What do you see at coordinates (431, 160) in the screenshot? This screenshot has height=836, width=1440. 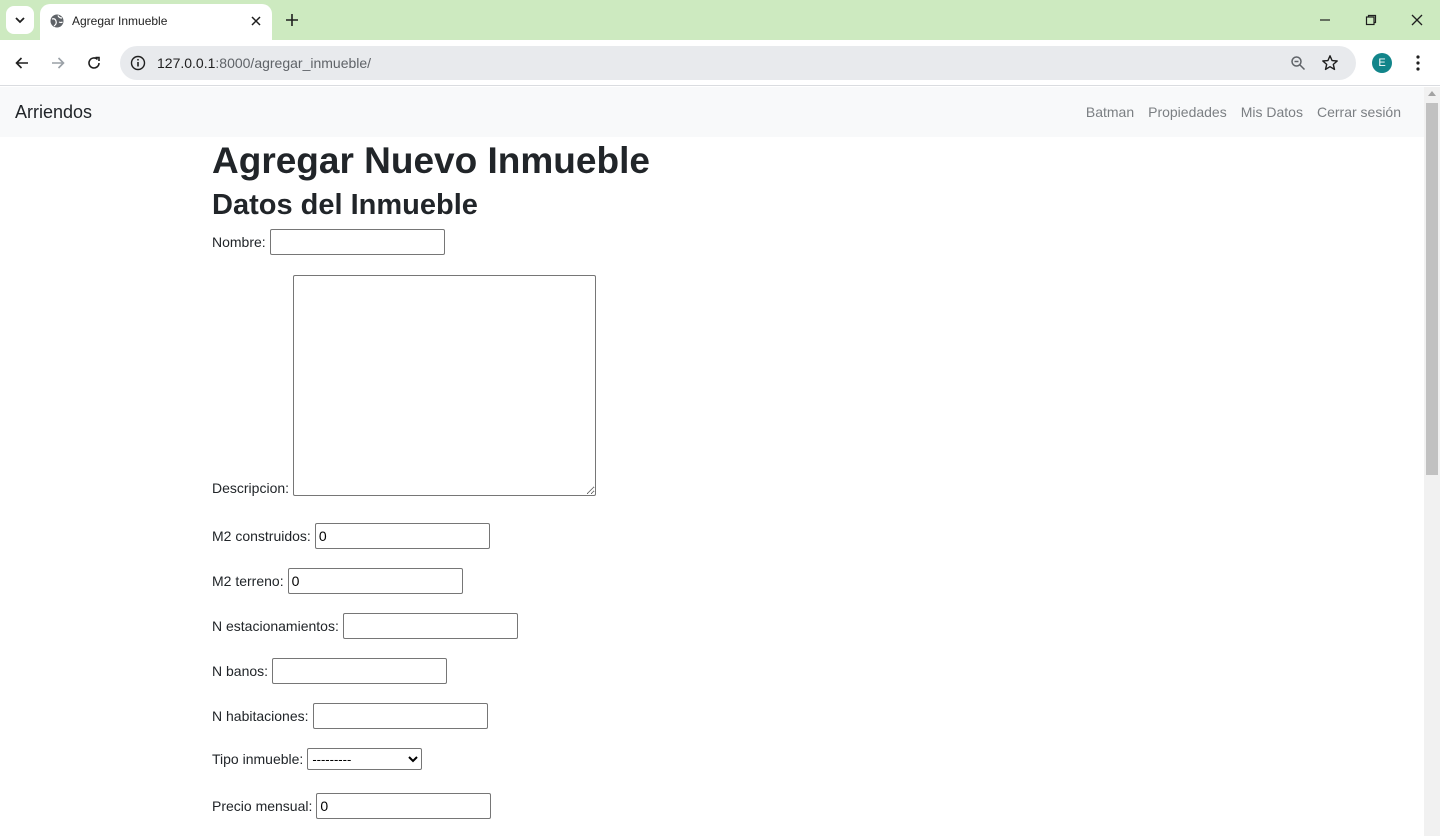 I see `page-title: Agregar Nuevo Inmueble` at bounding box center [431, 160].